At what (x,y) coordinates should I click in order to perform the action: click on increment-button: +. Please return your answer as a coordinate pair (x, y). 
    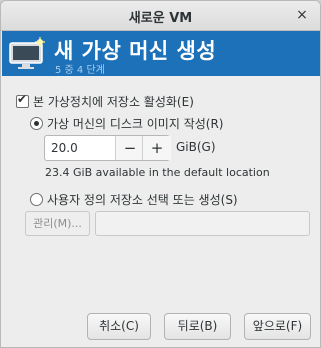
    Looking at the image, I should click on (156, 148).